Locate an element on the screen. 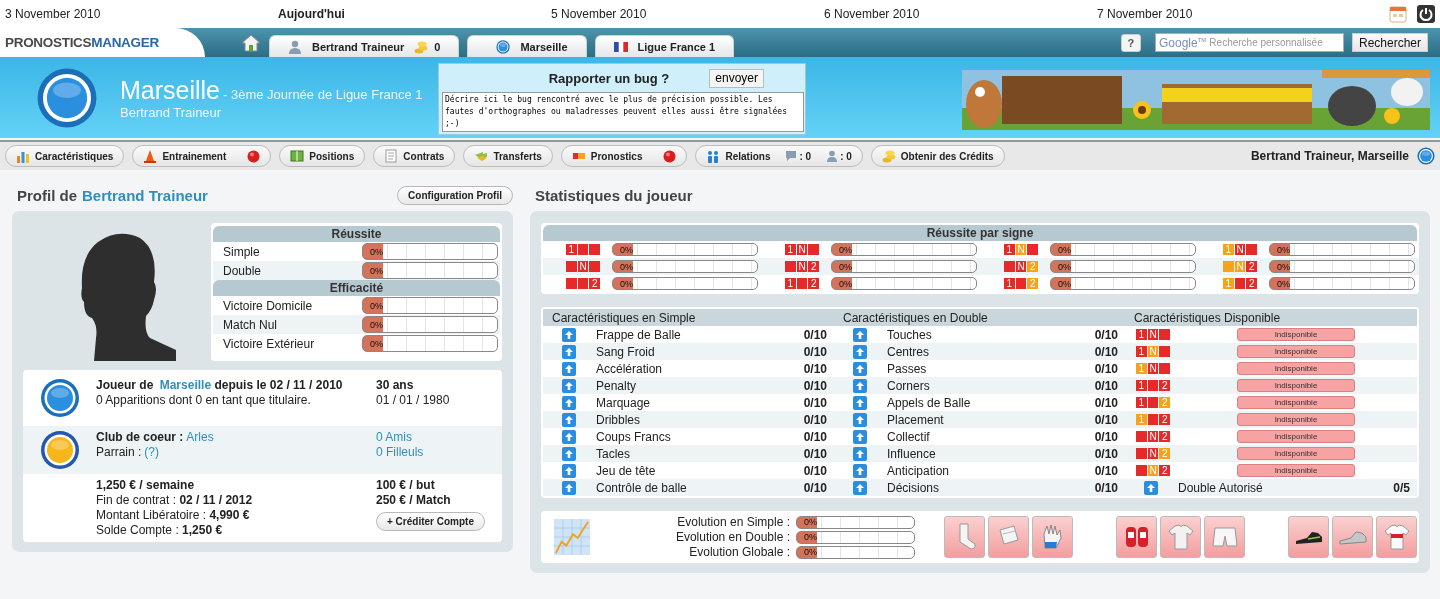 The height and width of the screenshot is (599, 1440). characteristic-name: Tacles is located at coordinates (613, 453).